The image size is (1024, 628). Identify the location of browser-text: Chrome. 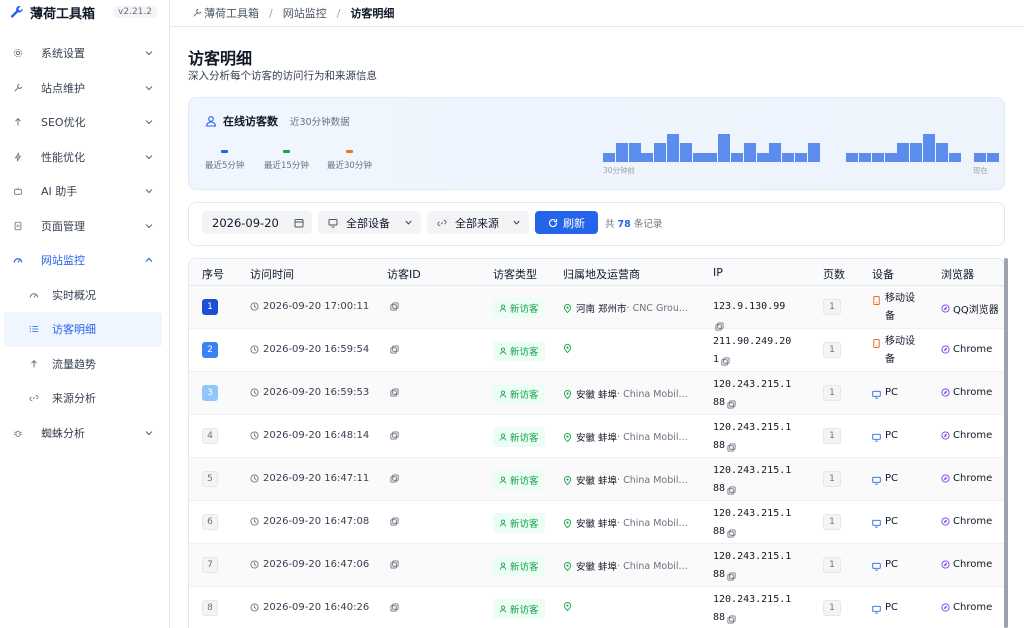
(973, 607).